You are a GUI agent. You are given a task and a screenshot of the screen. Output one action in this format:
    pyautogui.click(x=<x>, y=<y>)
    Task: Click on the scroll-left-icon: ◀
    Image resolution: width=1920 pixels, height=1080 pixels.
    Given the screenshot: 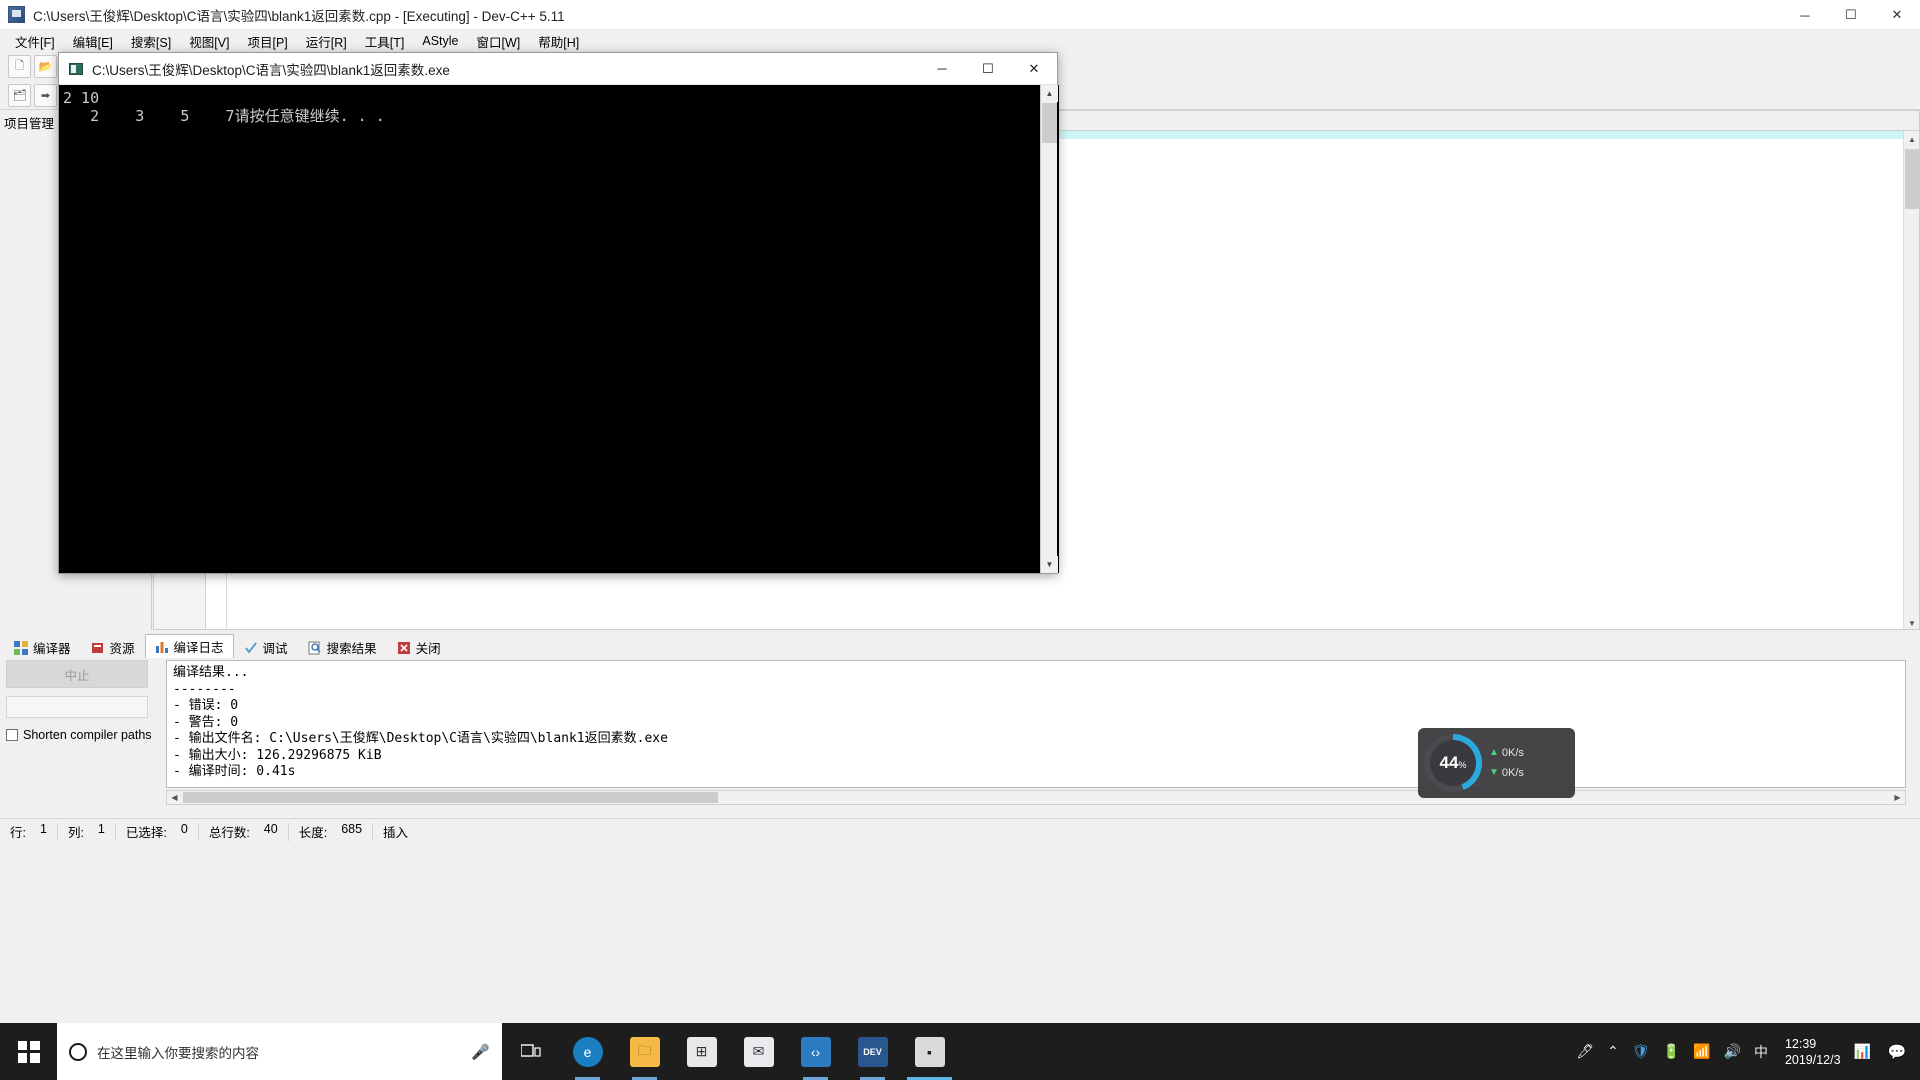 What is the action you would take?
    pyautogui.click(x=174, y=797)
    